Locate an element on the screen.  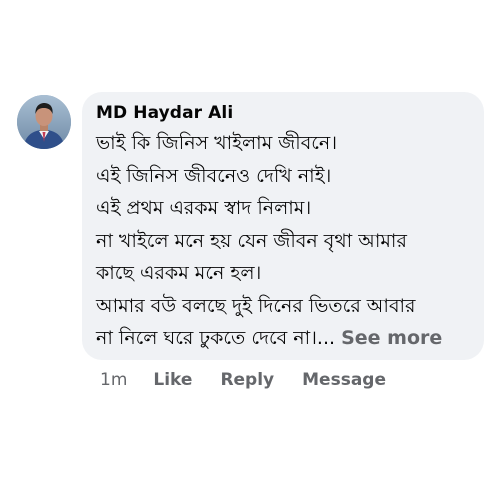
comment-line: এই প্রথম এরকম স্বাদ নিলাম। is located at coordinates (204, 208).